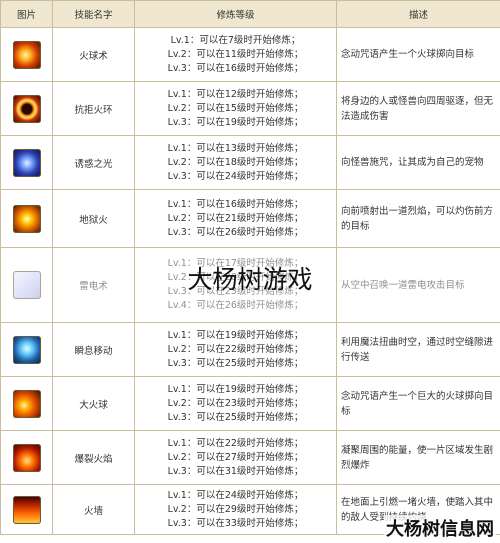 The width and height of the screenshot is (500, 543). Describe the element at coordinates (235, 122) in the screenshot. I see `level-requirement: Lv.3：可以在19级时开始修炼；` at that location.